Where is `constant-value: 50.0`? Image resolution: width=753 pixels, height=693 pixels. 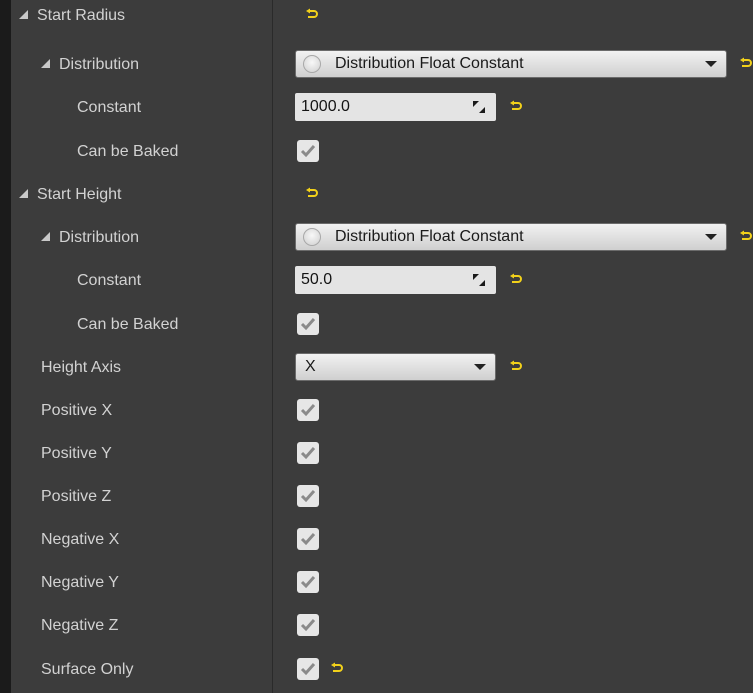 constant-value: 50.0 is located at coordinates (518, 280).